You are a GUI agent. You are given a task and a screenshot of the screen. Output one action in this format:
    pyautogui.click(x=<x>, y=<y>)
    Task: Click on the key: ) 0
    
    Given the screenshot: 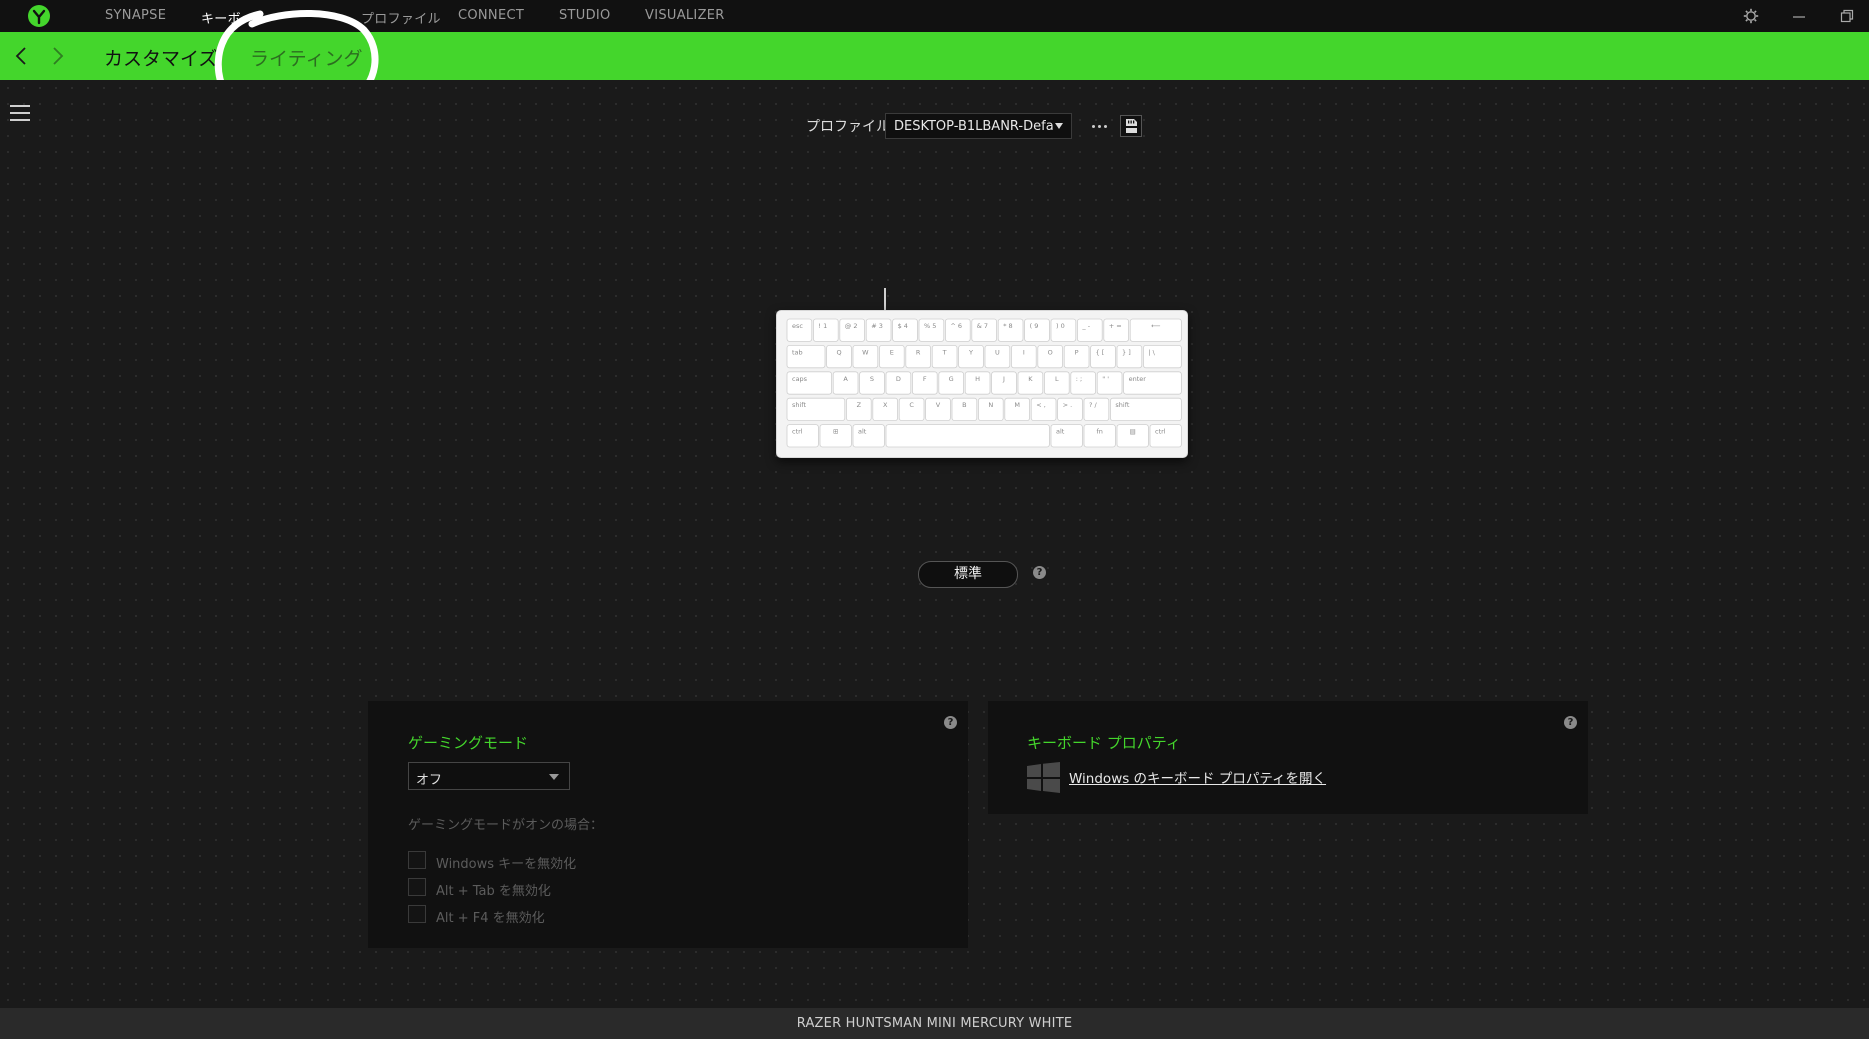 What is the action you would take?
    pyautogui.click(x=1063, y=330)
    